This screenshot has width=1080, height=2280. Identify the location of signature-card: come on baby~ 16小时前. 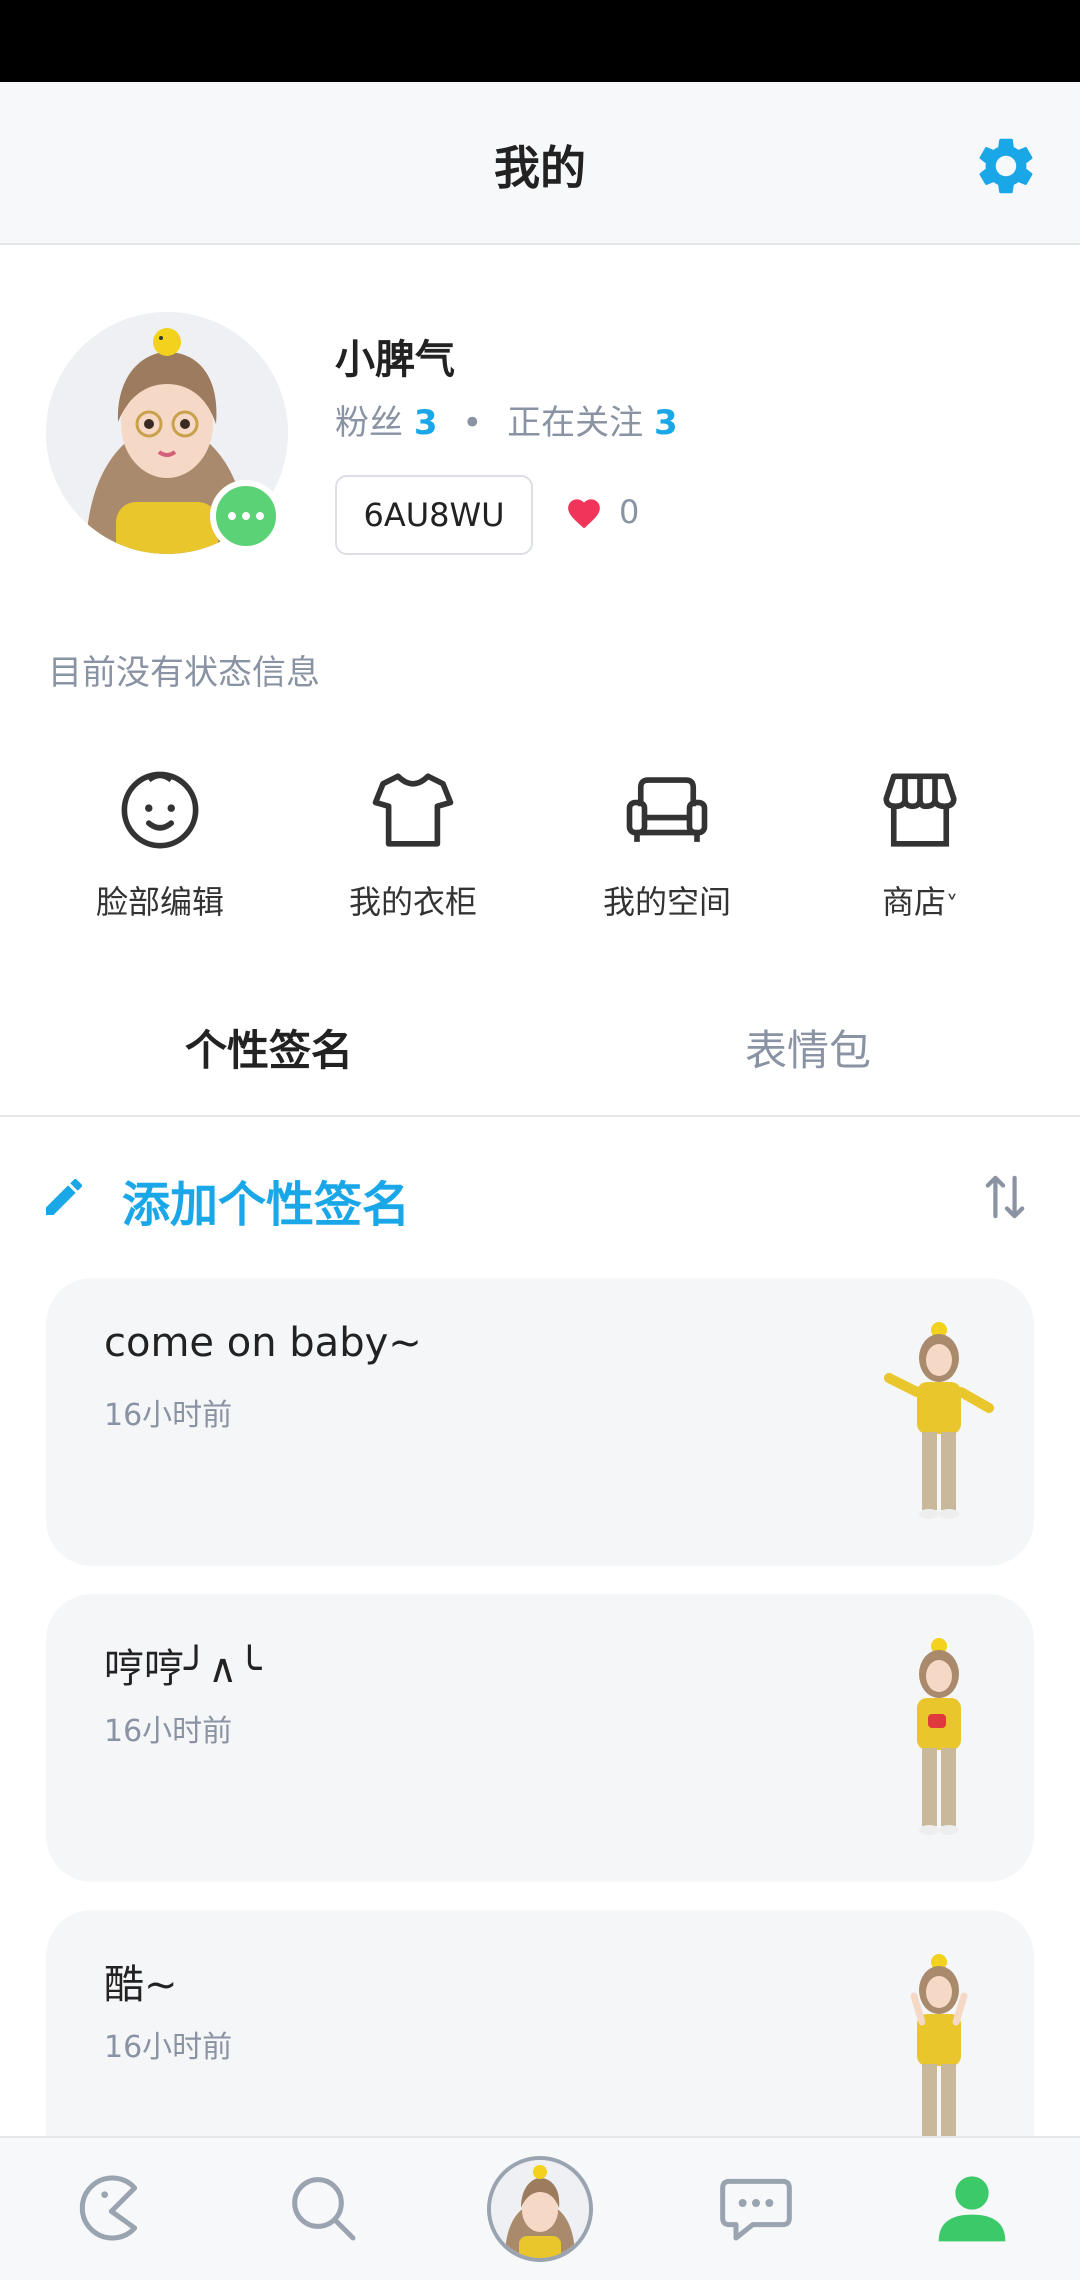
(540, 1422).